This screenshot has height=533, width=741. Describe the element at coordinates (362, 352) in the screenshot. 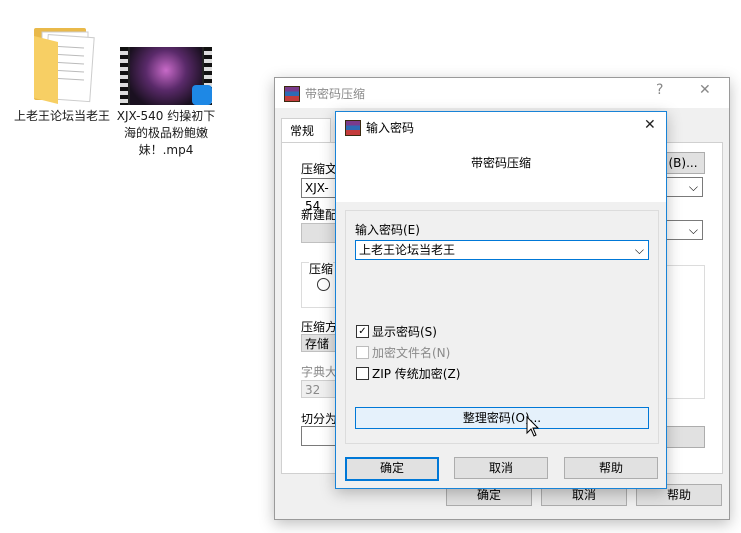

I see `encrypt-names-checkbox` at that location.